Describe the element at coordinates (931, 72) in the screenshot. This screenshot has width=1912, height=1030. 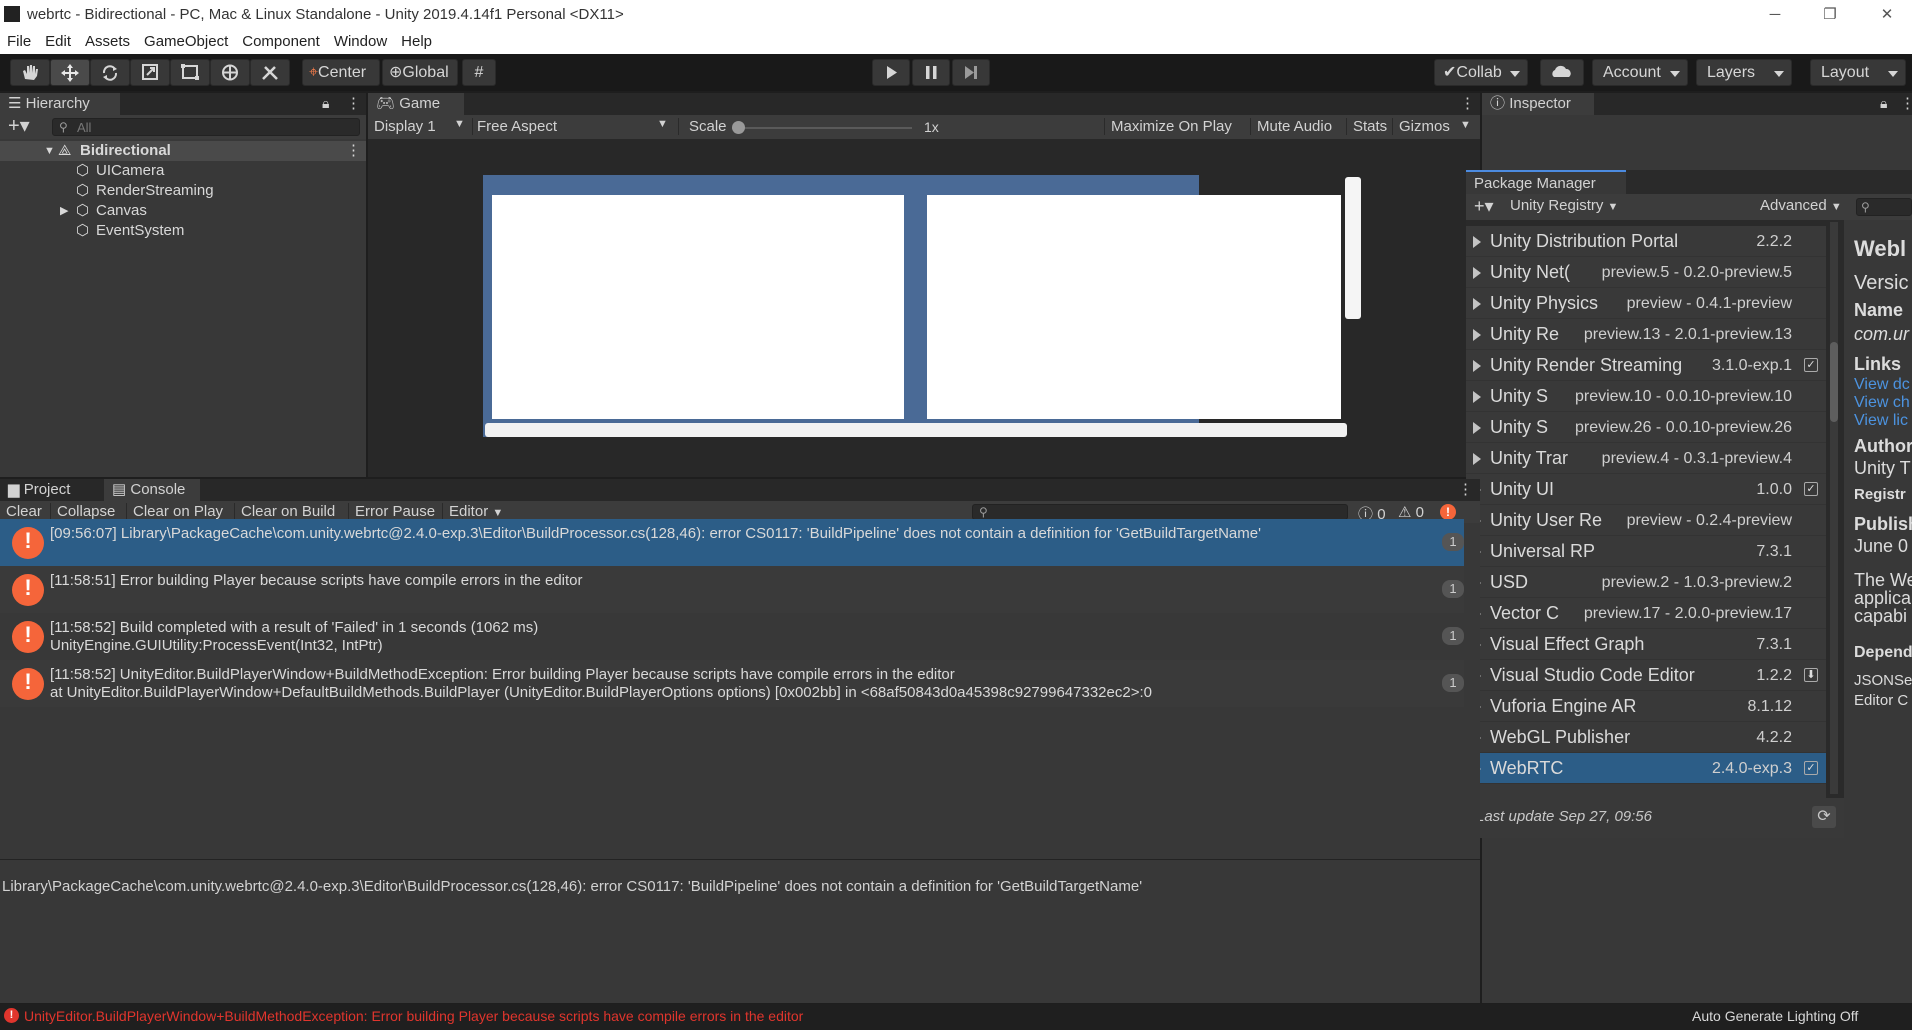
I see `pause-button` at that location.